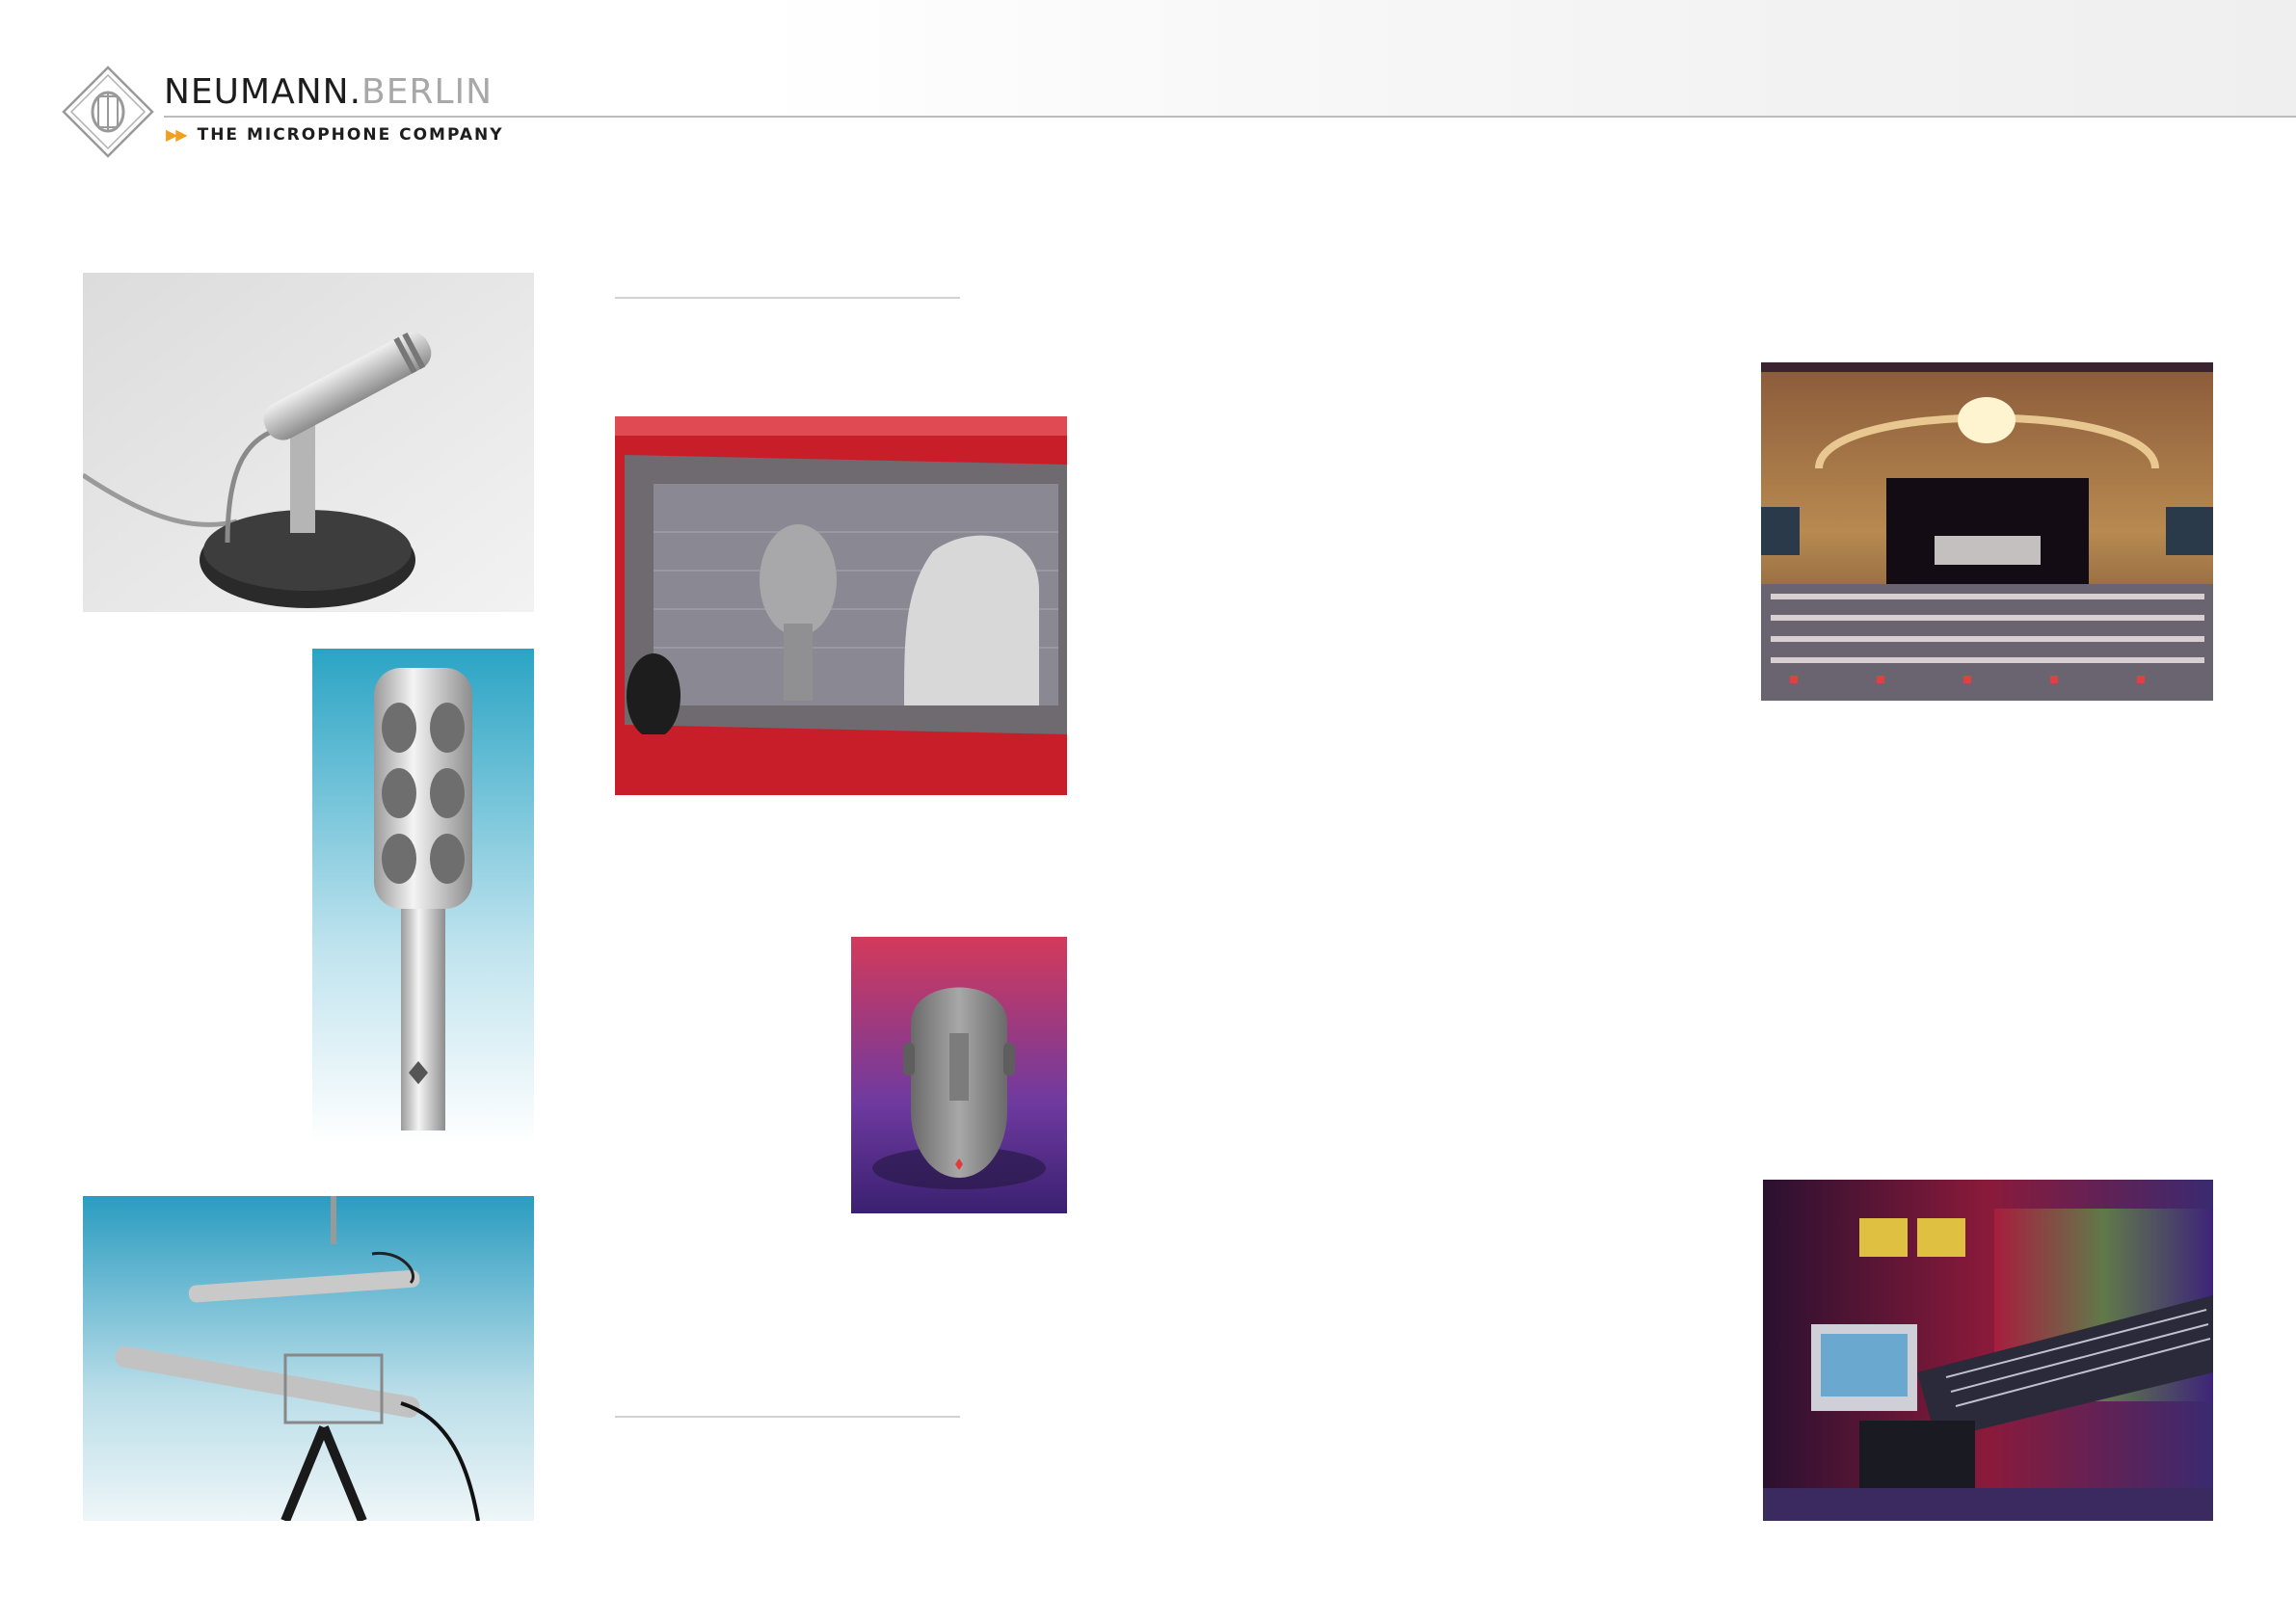 The image size is (2296, 1623). I want to click on photo-shotgun-microphones, so click(308, 1358).